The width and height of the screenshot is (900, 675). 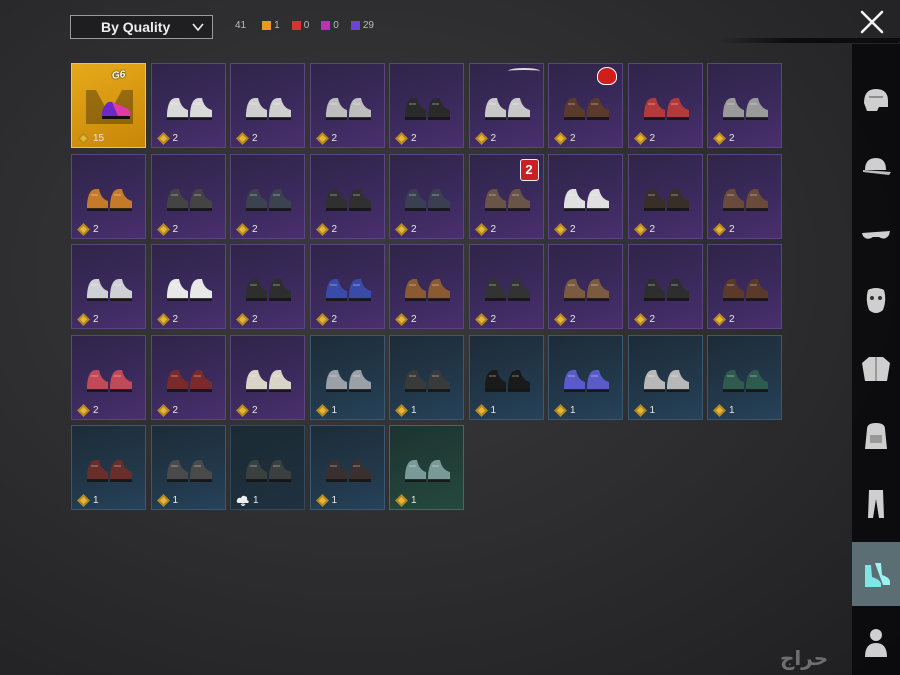 What do you see at coordinates (876, 504) in the screenshot?
I see `sidebar-tab-pants` at bounding box center [876, 504].